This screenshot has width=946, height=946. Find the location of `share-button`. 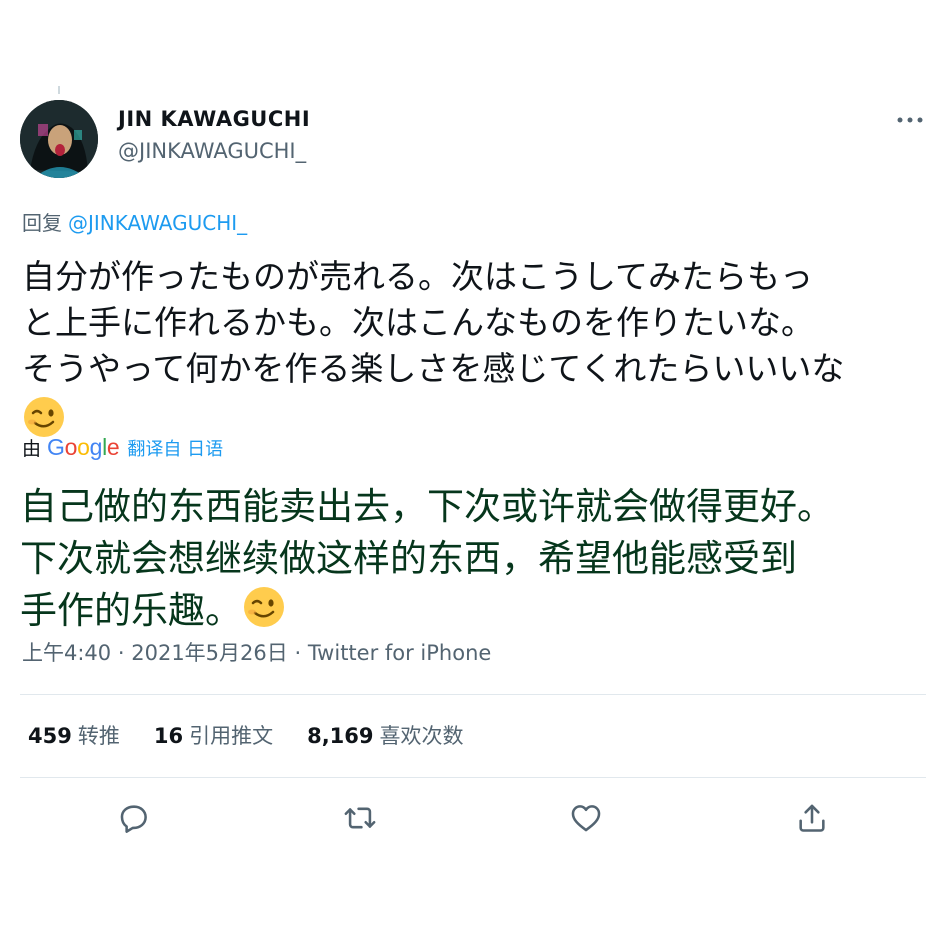

share-button is located at coordinates (812, 818).